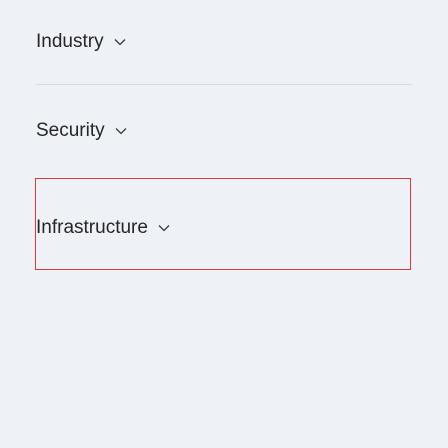 The height and width of the screenshot is (448, 448). What do you see at coordinates (70, 41) in the screenshot?
I see `menu-item-label: Industry` at bounding box center [70, 41].